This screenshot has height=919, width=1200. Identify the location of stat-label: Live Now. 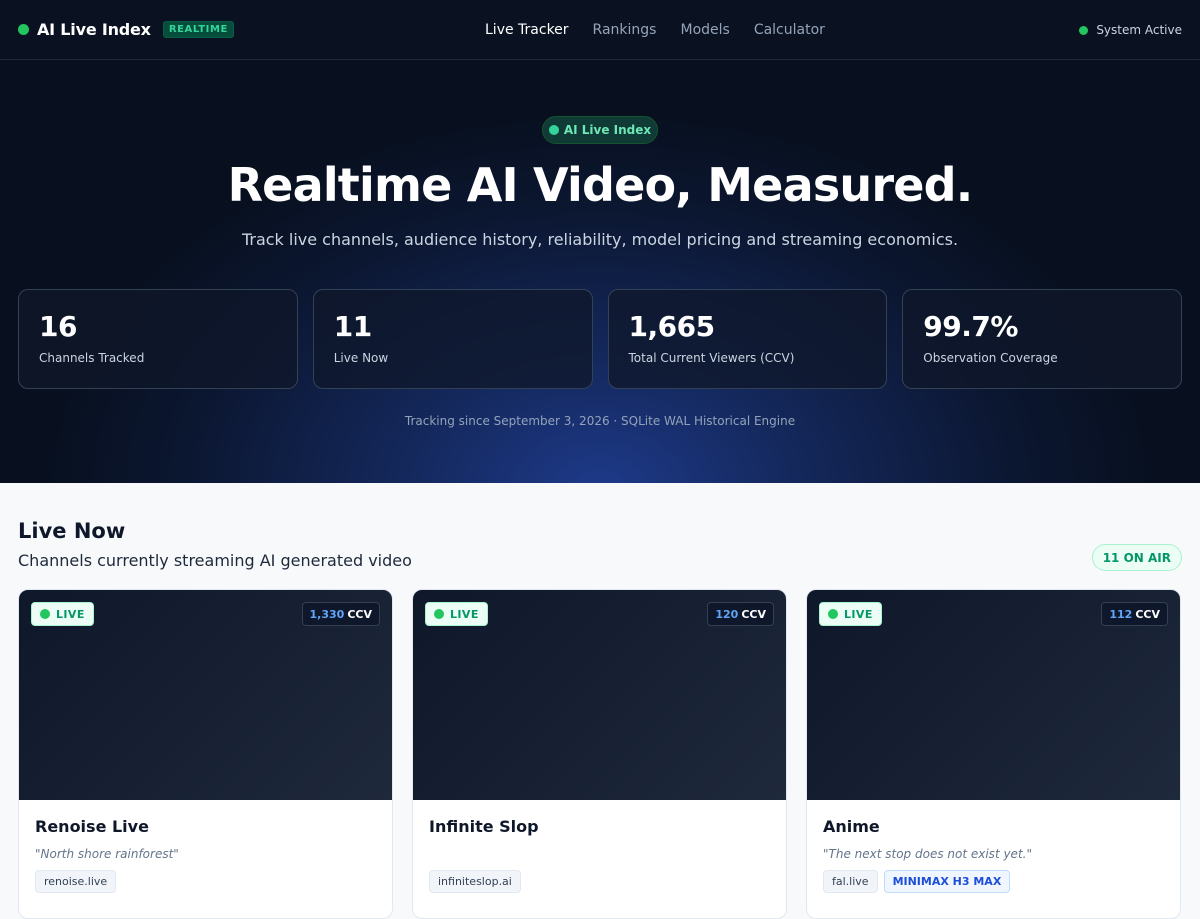
(361, 358).